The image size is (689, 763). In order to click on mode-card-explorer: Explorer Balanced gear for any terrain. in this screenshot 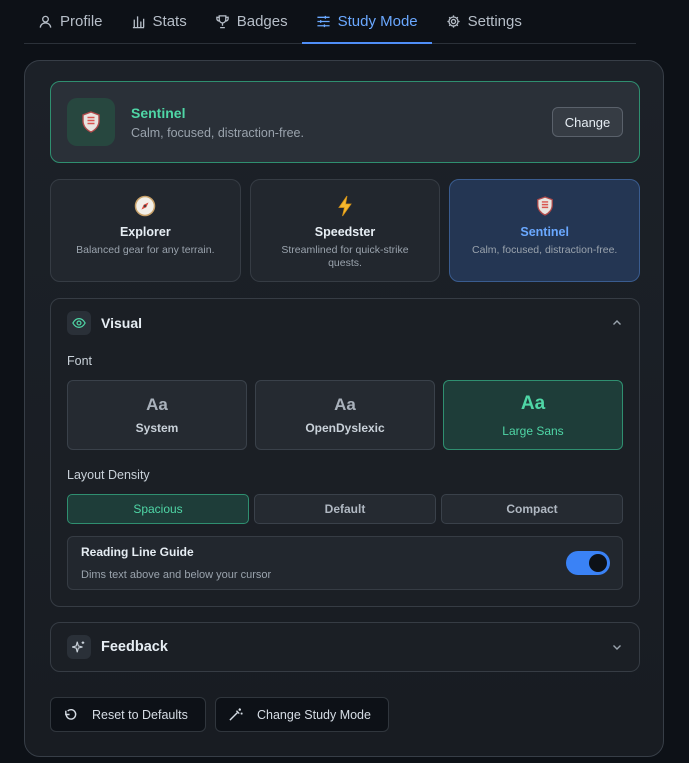, I will do `click(145, 230)`.